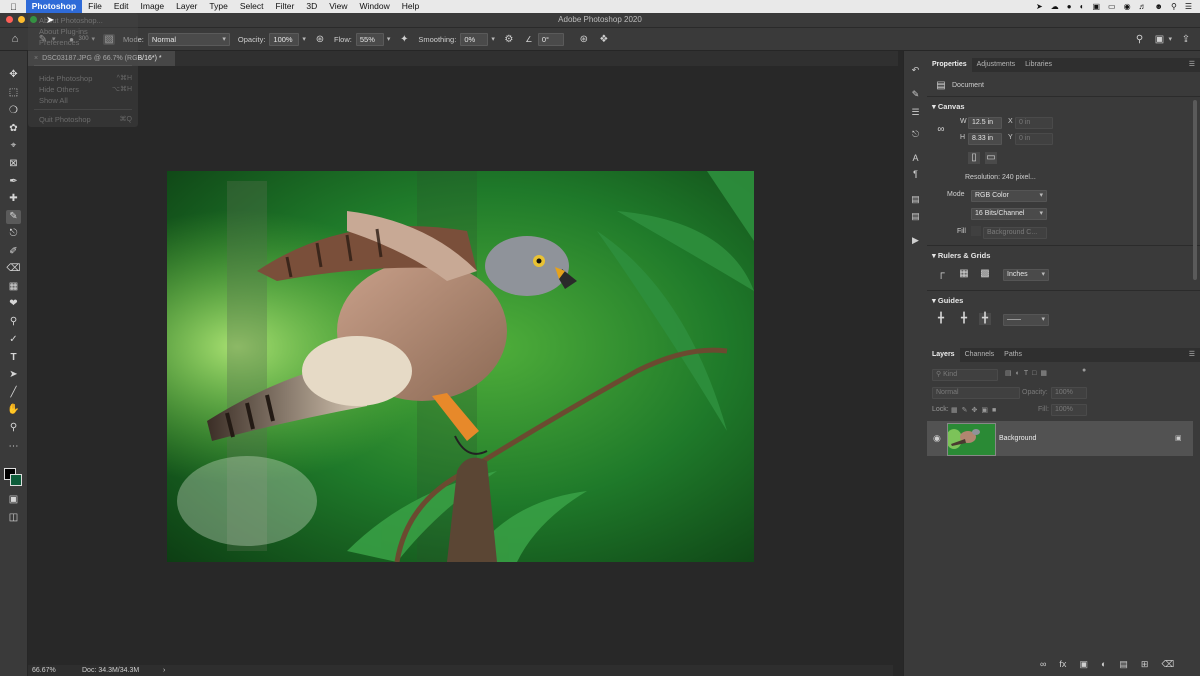 The height and width of the screenshot is (676, 1200). What do you see at coordinates (13, 164) in the screenshot?
I see `frame-tool-icon: ⊠` at bounding box center [13, 164].